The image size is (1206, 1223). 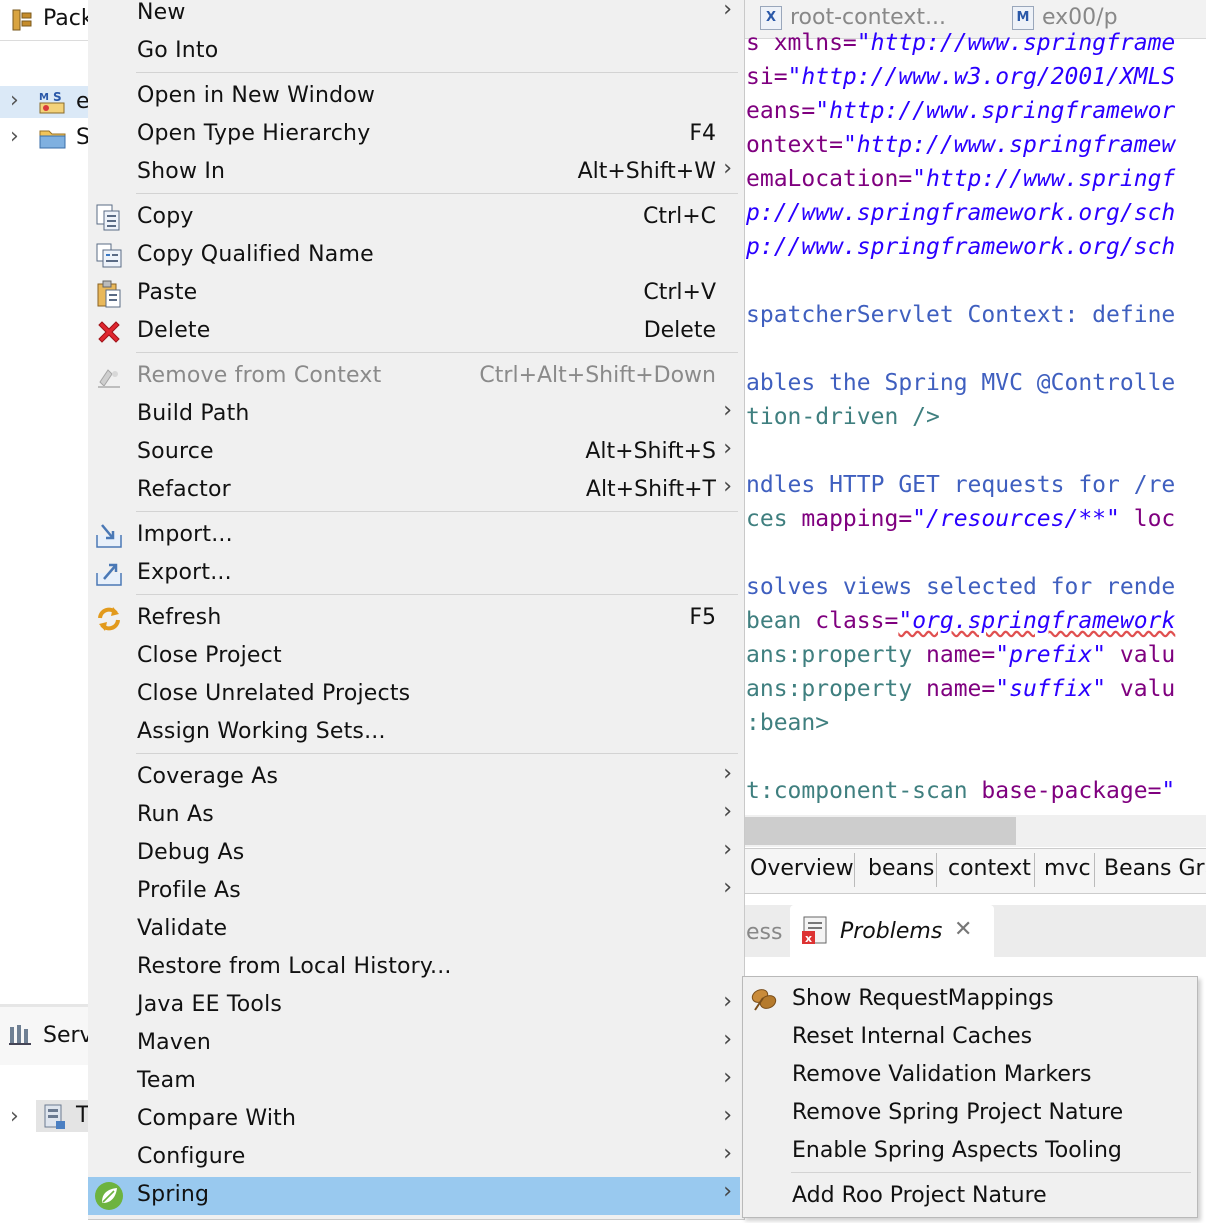 I want to click on horizontal-scrollbar, so click(x=973, y=831).